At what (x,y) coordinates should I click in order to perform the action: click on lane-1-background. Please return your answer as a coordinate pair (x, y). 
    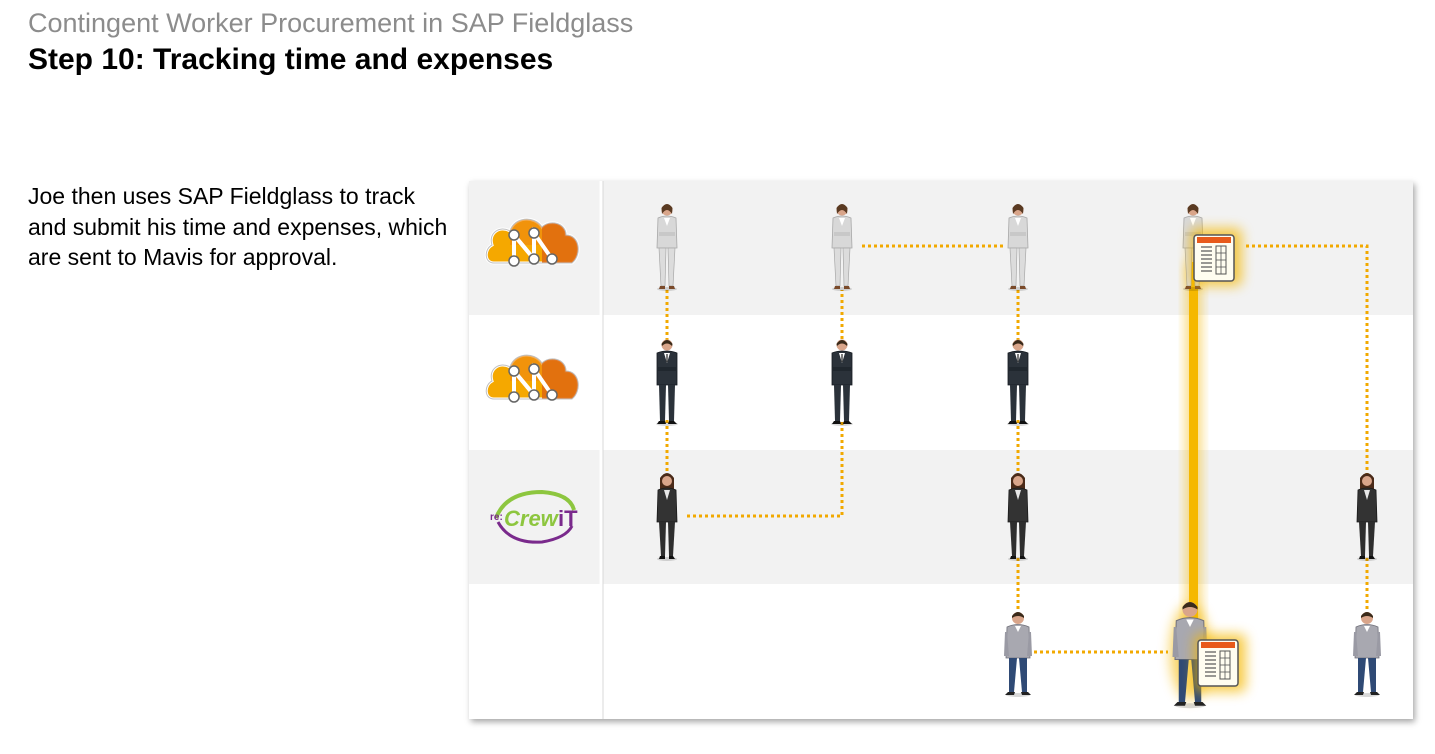
    Looking at the image, I should click on (941, 248).